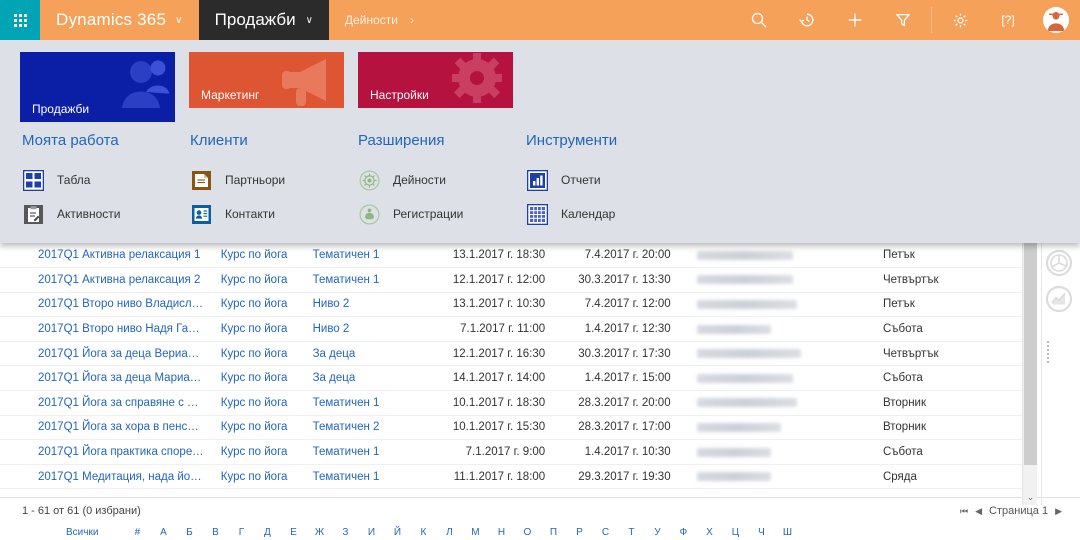  Describe the element at coordinates (527, 532) in the screenshot. I see `alpha-letter-link: О` at that location.